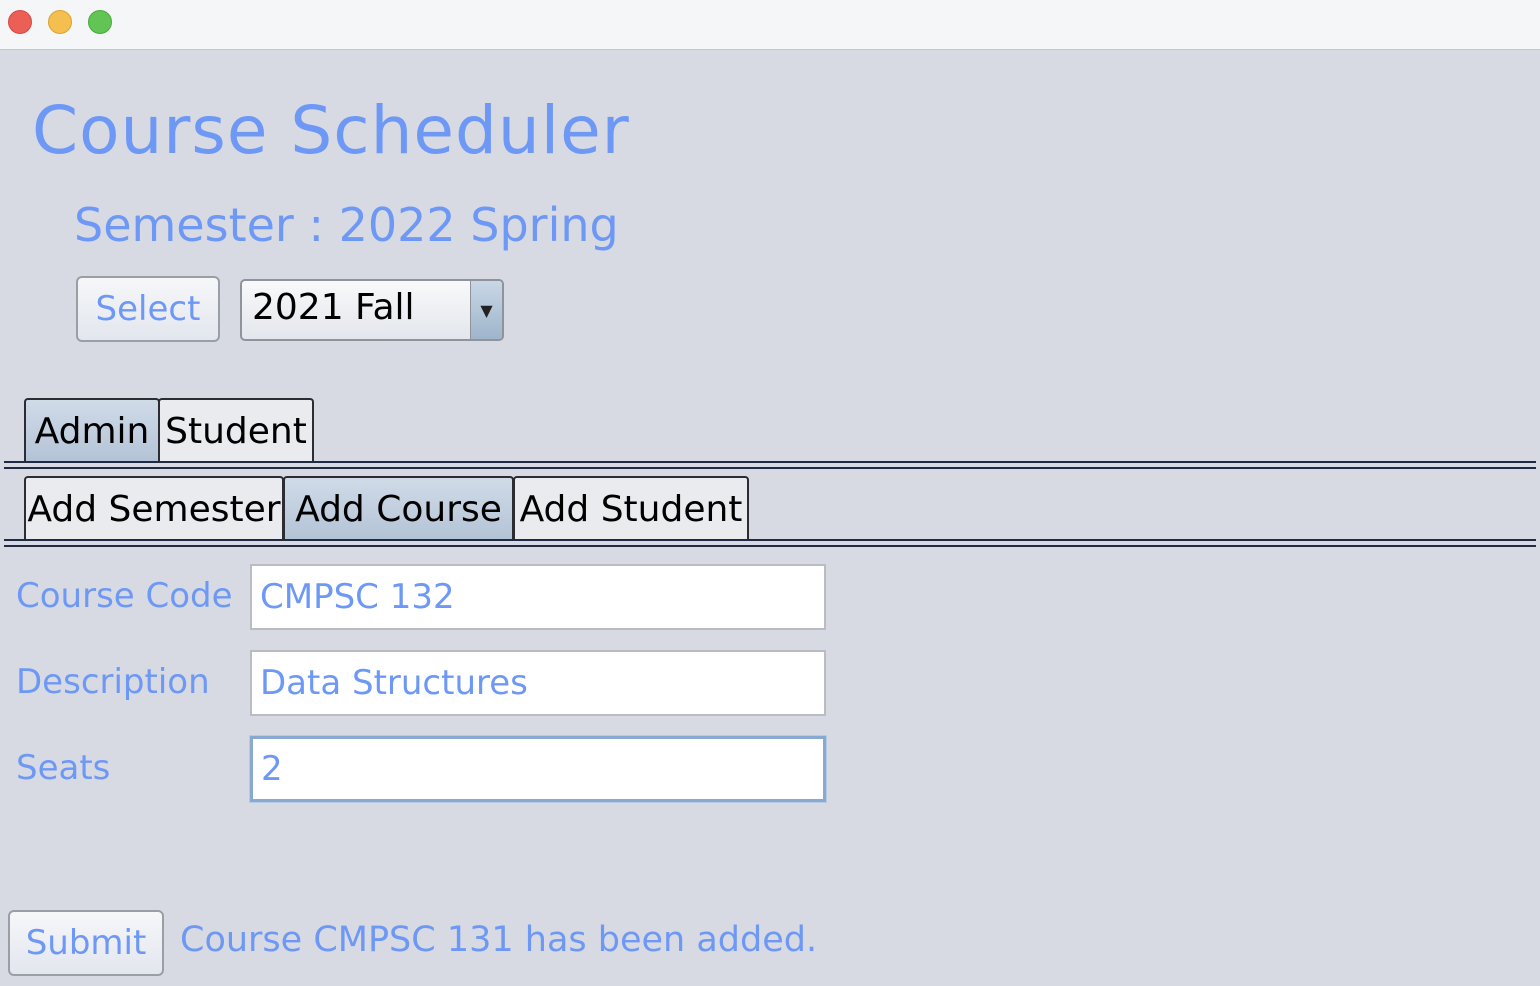 Image resolution: width=1540 pixels, height=986 pixels. I want to click on window-titlebar, so click(770, 25).